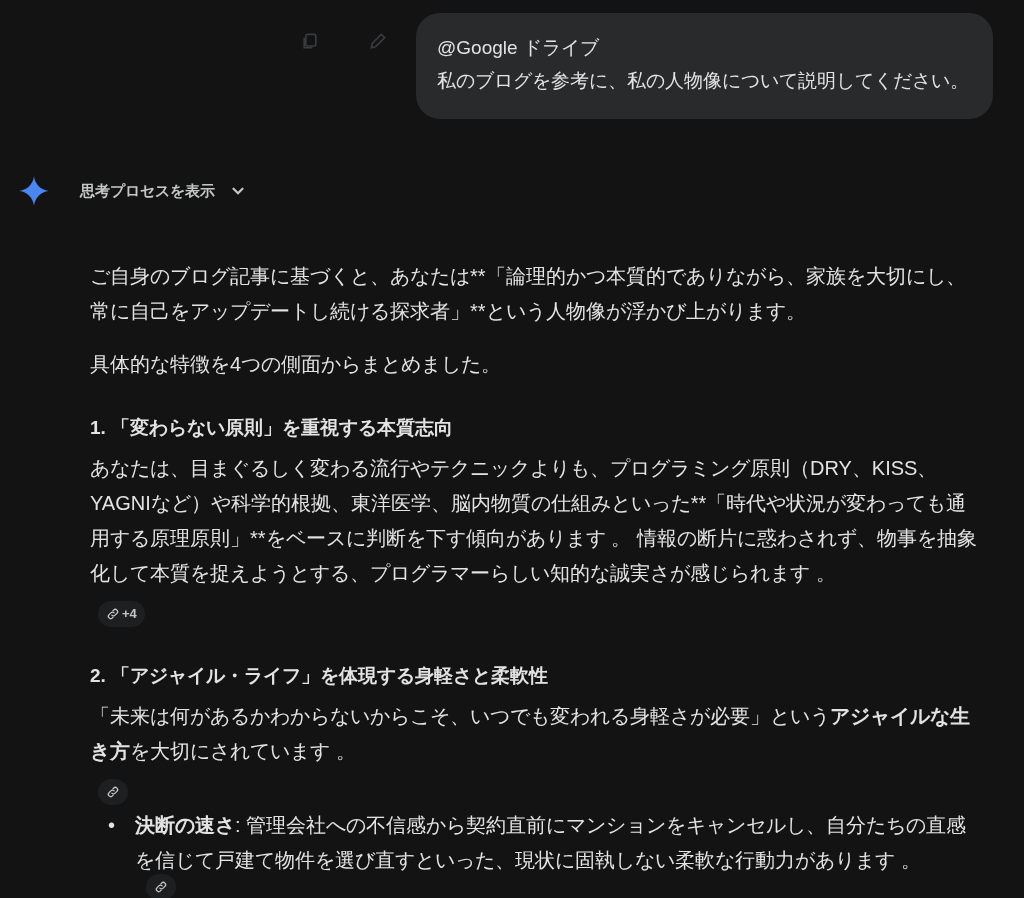  What do you see at coordinates (272, 428) in the screenshot?
I see `section-heading: 1. 「変わらない原則」を重視する本質志向` at bounding box center [272, 428].